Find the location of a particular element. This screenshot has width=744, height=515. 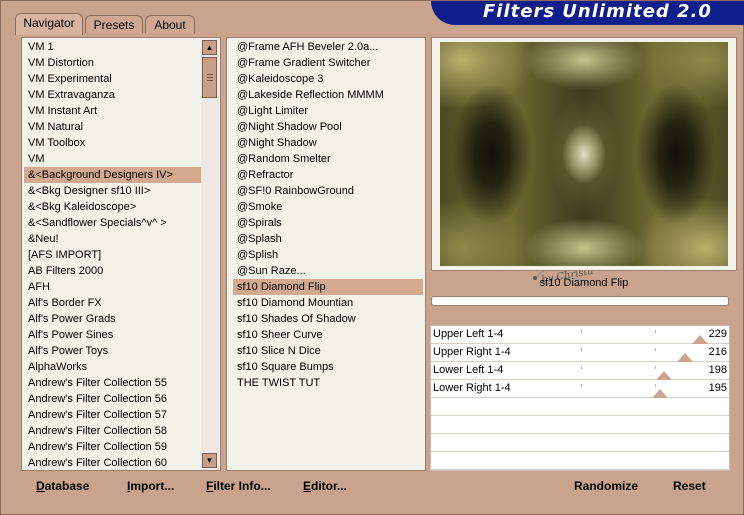

randomize-button: Randomize is located at coordinates (606, 486).